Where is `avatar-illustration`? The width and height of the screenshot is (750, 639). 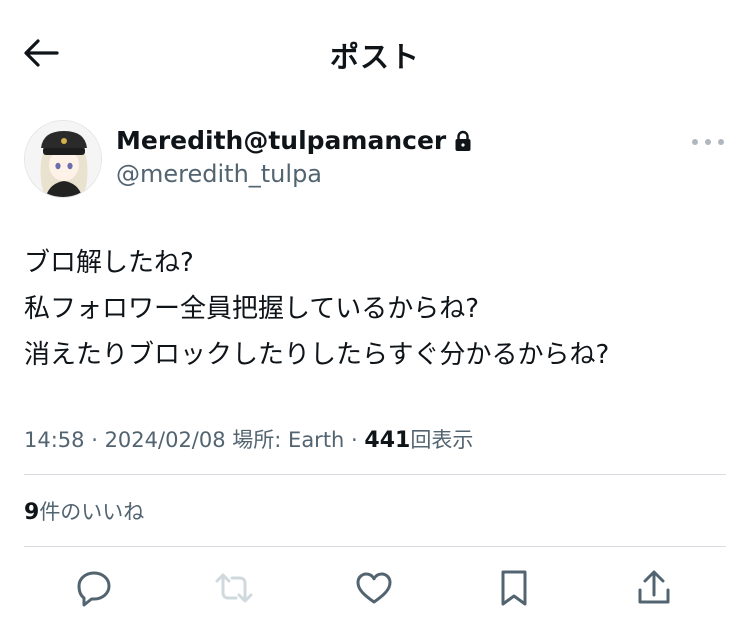 avatar-illustration is located at coordinates (63, 159).